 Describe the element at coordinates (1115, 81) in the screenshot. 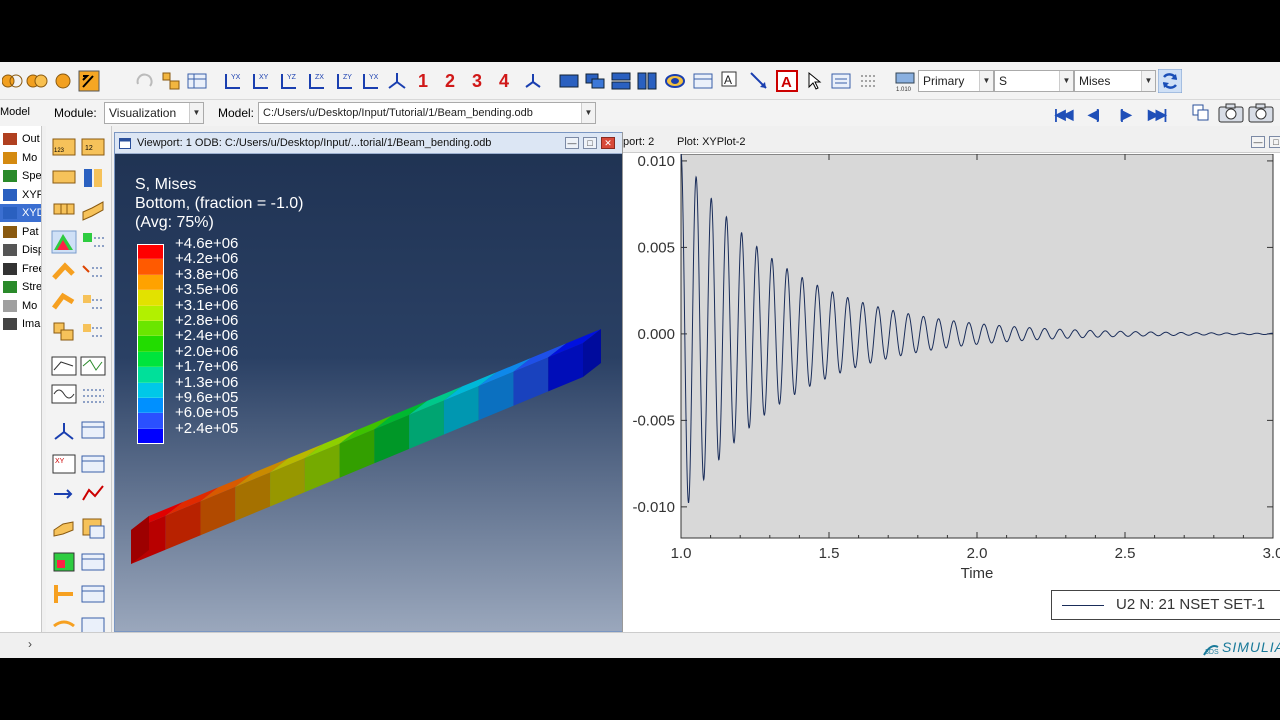

I see `invariant-select: Mises ▼` at that location.